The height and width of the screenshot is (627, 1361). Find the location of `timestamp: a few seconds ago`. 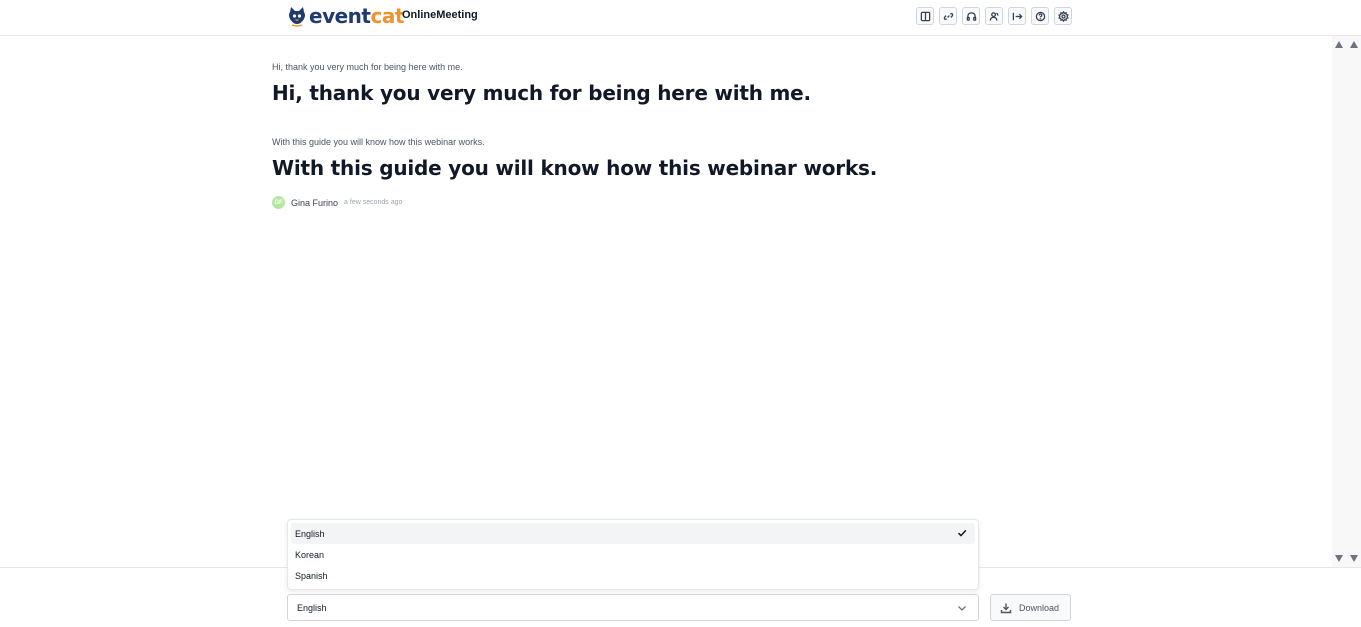

timestamp: a few seconds ago is located at coordinates (373, 202).